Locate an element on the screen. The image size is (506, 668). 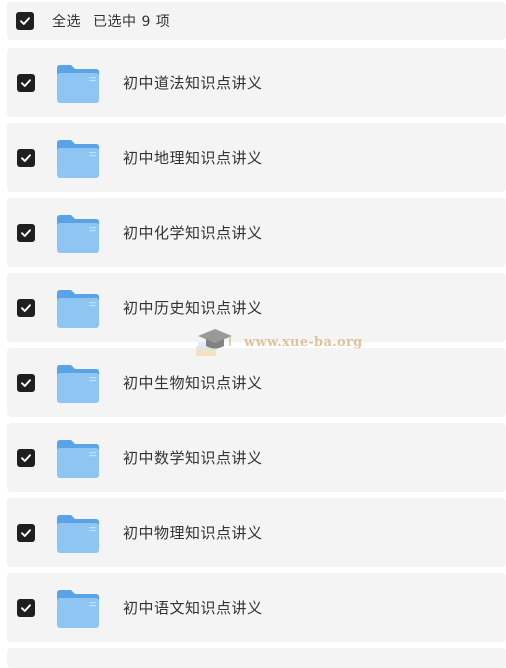
watermark: www.xue-ba.org is located at coordinates (277, 342).